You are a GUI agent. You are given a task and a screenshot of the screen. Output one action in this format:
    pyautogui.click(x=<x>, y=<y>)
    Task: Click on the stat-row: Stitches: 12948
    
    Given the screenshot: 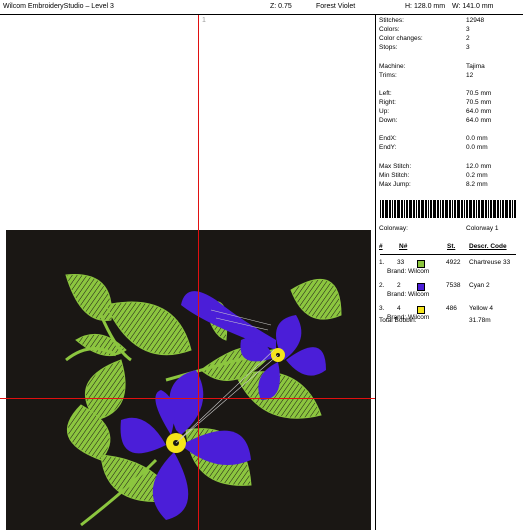 What is the action you would take?
    pyautogui.click(x=449, y=21)
    